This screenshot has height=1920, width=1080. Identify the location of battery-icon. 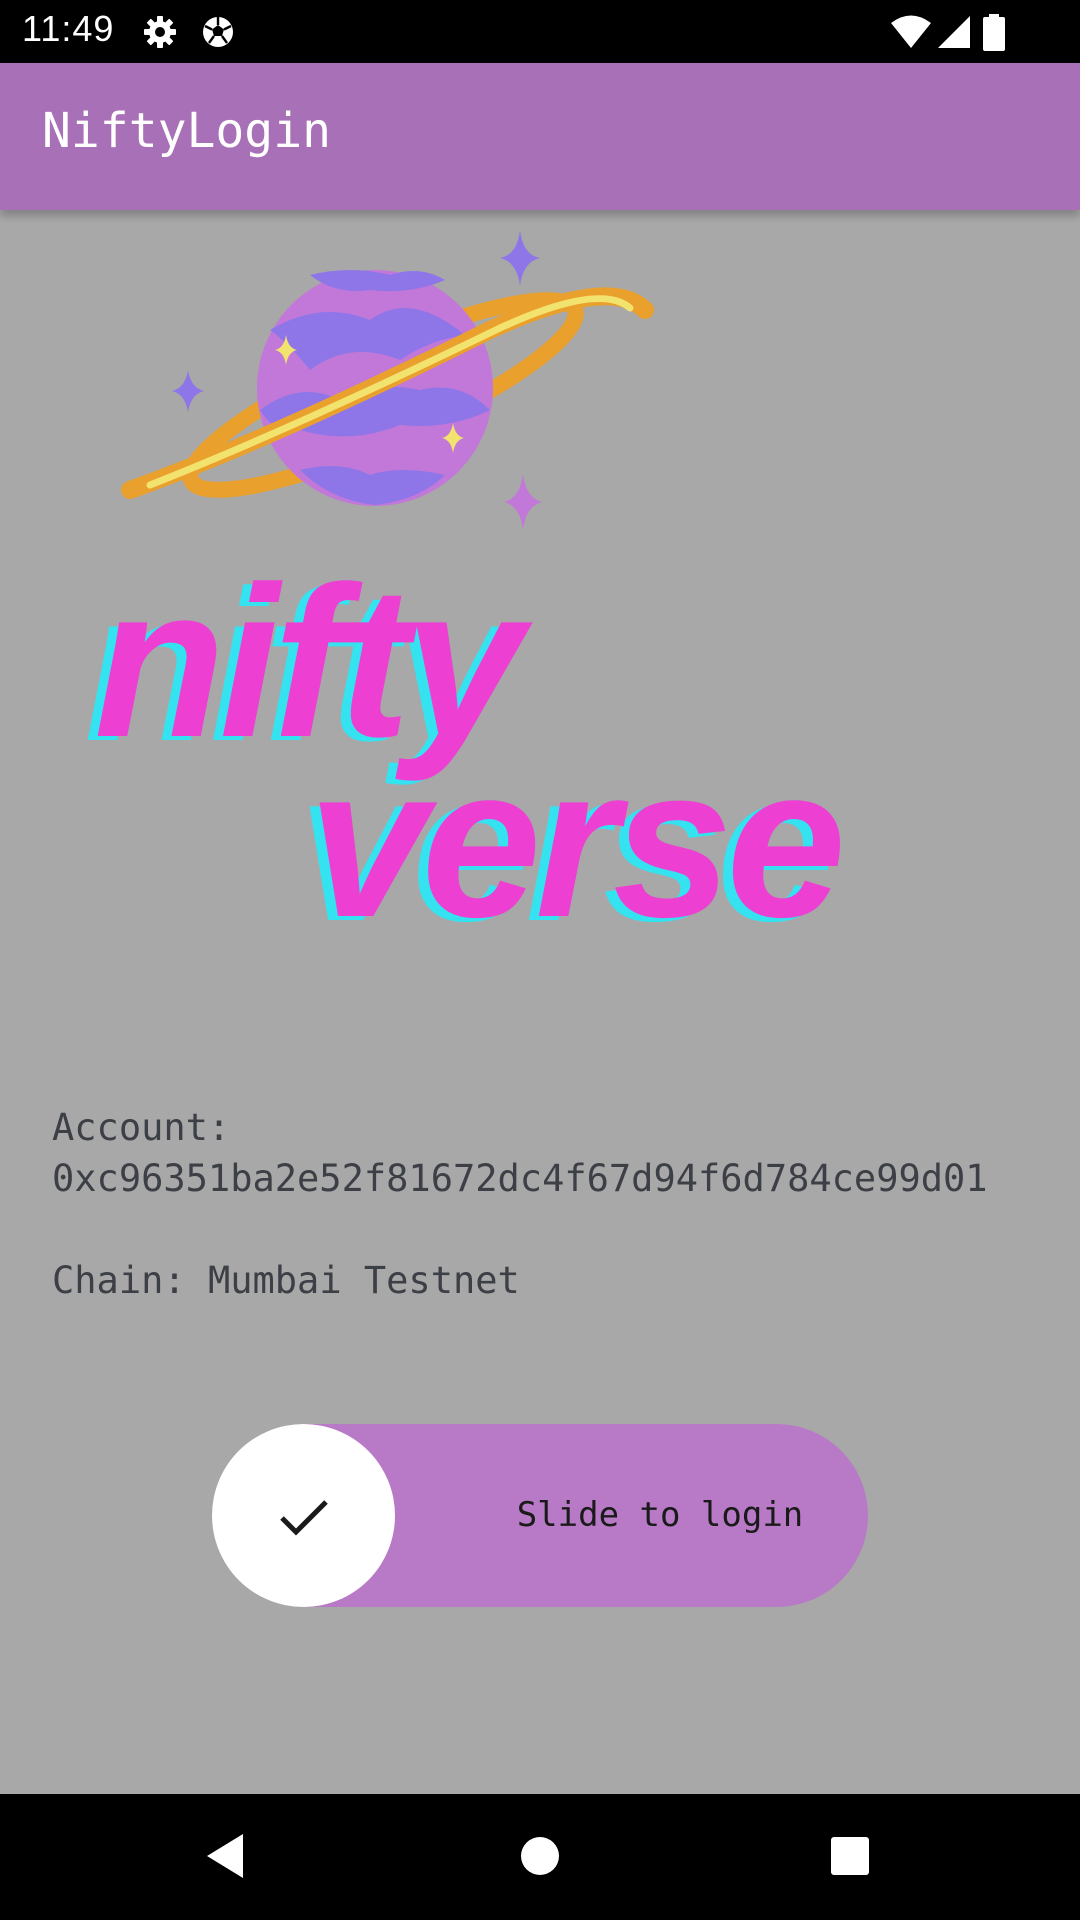
(994, 32).